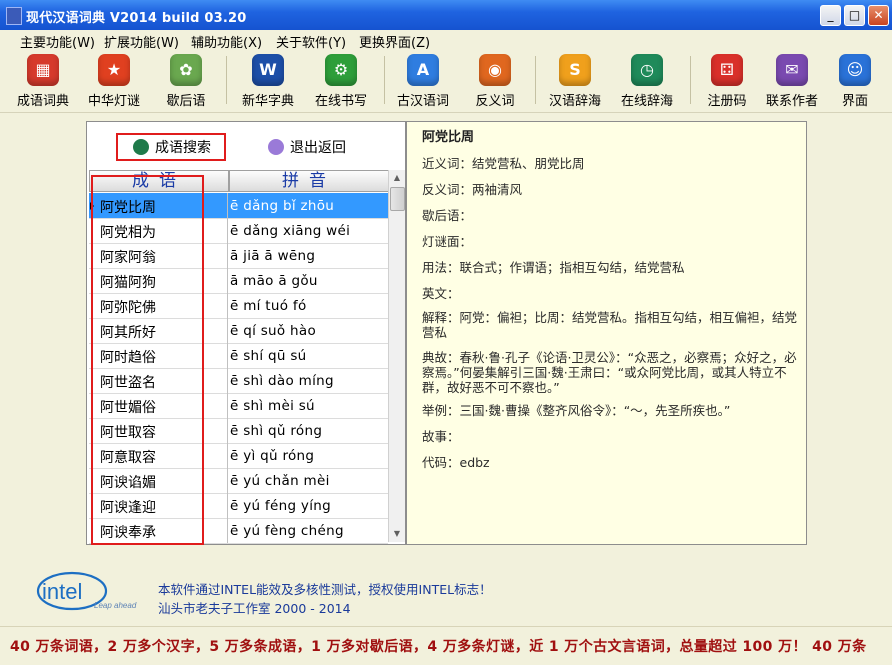 Image resolution: width=892 pixels, height=665 pixels. What do you see at coordinates (128, 233) in the screenshot?
I see `idiom-text: 阿党相为` at bounding box center [128, 233].